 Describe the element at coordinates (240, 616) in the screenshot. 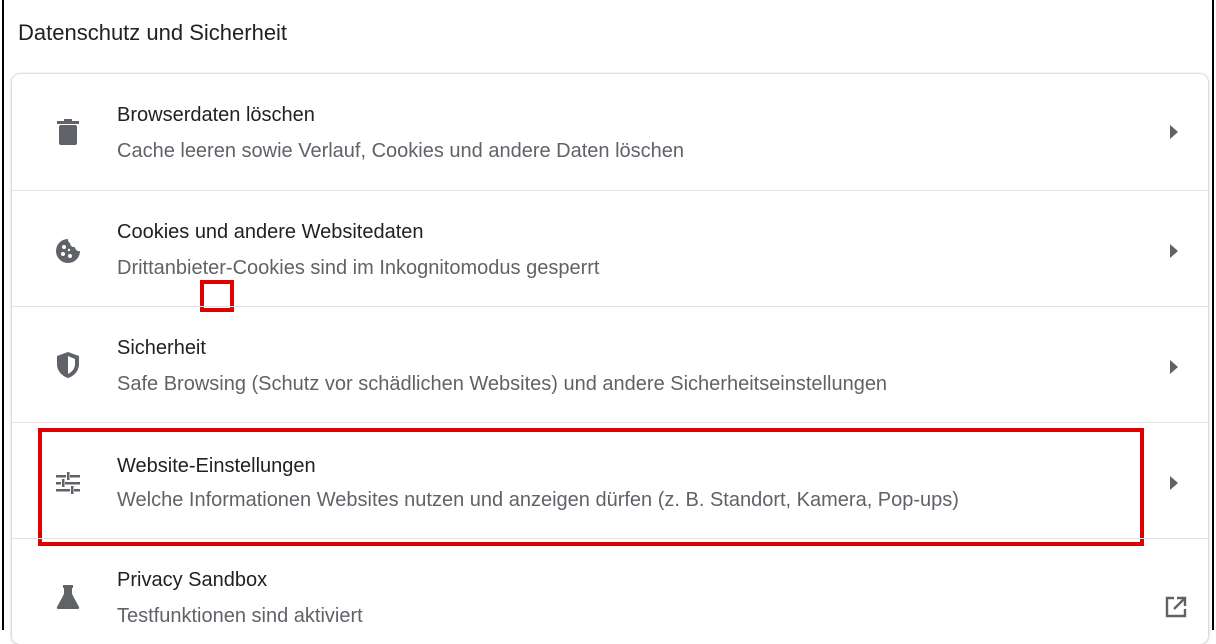

I see `row-subtitle: Testfunktionen sind aktiviert` at that location.